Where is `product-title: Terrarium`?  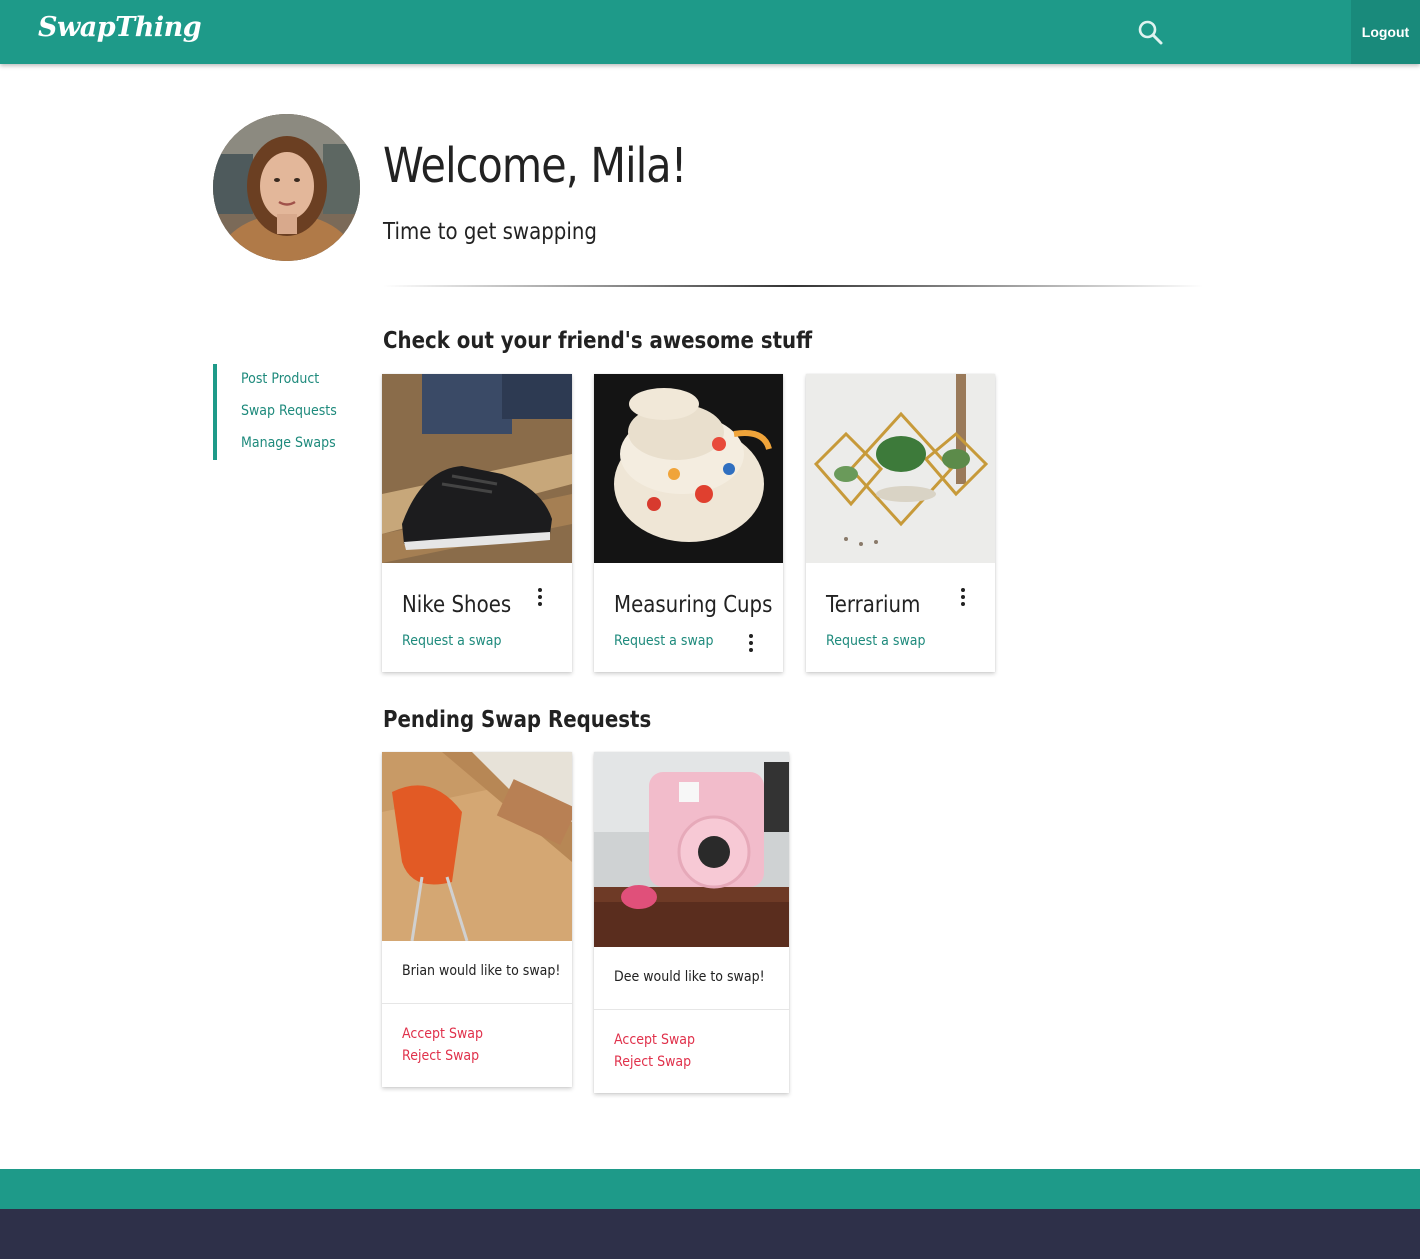
product-title: Terrarium is located at coordinates (873, 605).